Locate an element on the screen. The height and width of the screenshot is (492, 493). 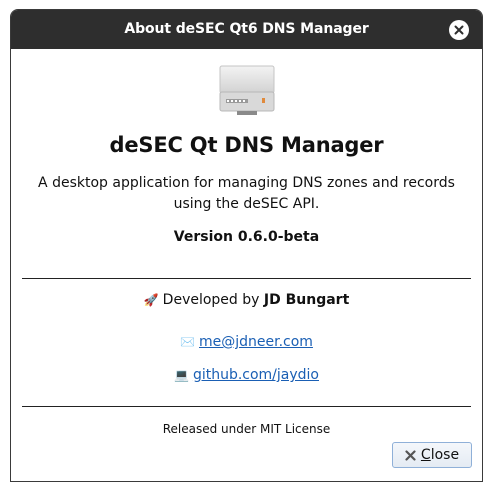
email-link: me@jdneer.com is located at coordinates (256, 342).